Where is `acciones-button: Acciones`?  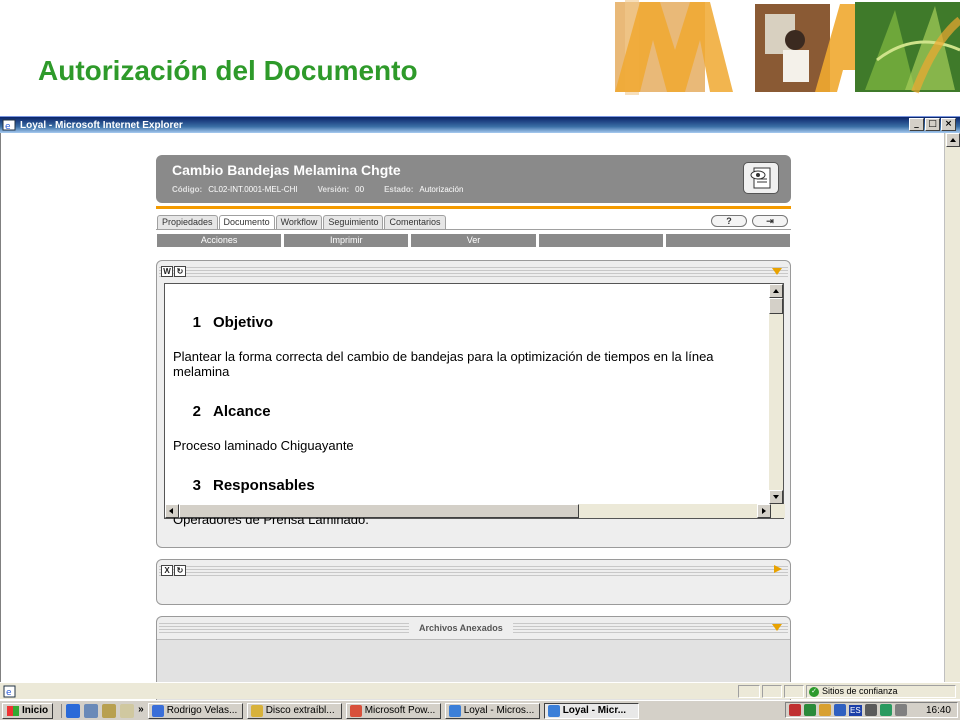
acciones-button: Acciones is located at coordinates (219, 240).